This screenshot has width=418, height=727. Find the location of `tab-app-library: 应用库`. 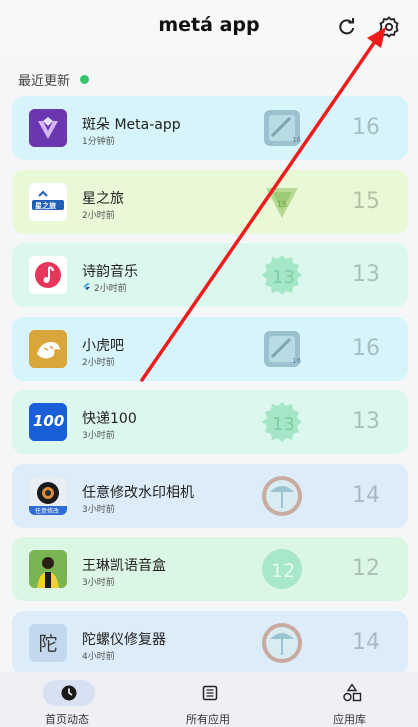

tab-app-library: 应用库 is located at coordinates (352, 699).